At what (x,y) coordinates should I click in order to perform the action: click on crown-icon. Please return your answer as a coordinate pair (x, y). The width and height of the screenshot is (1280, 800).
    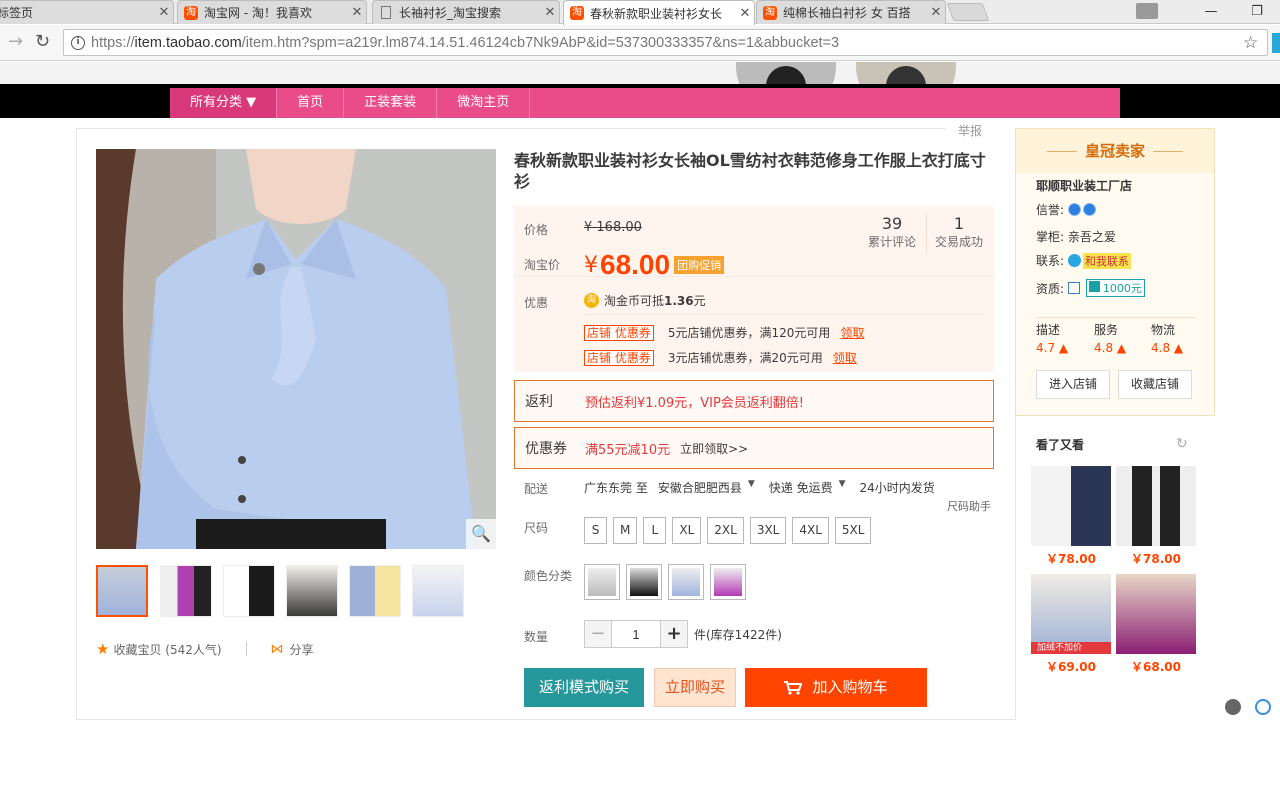
    Looking at the image, I should click on (1074, 209).